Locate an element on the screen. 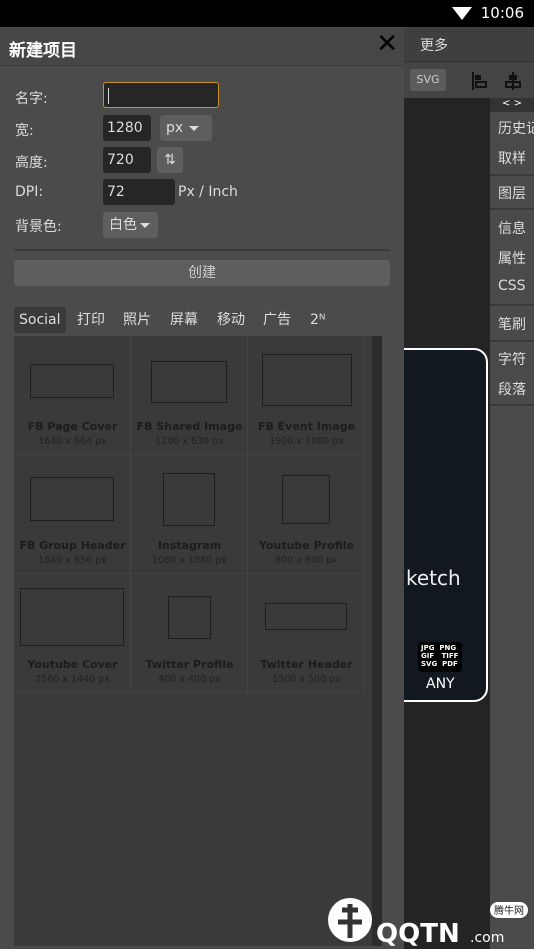 The height and width of the screenshot is (949, 534). dialog-title: 新建项目 is located at coordinates (43, 51).